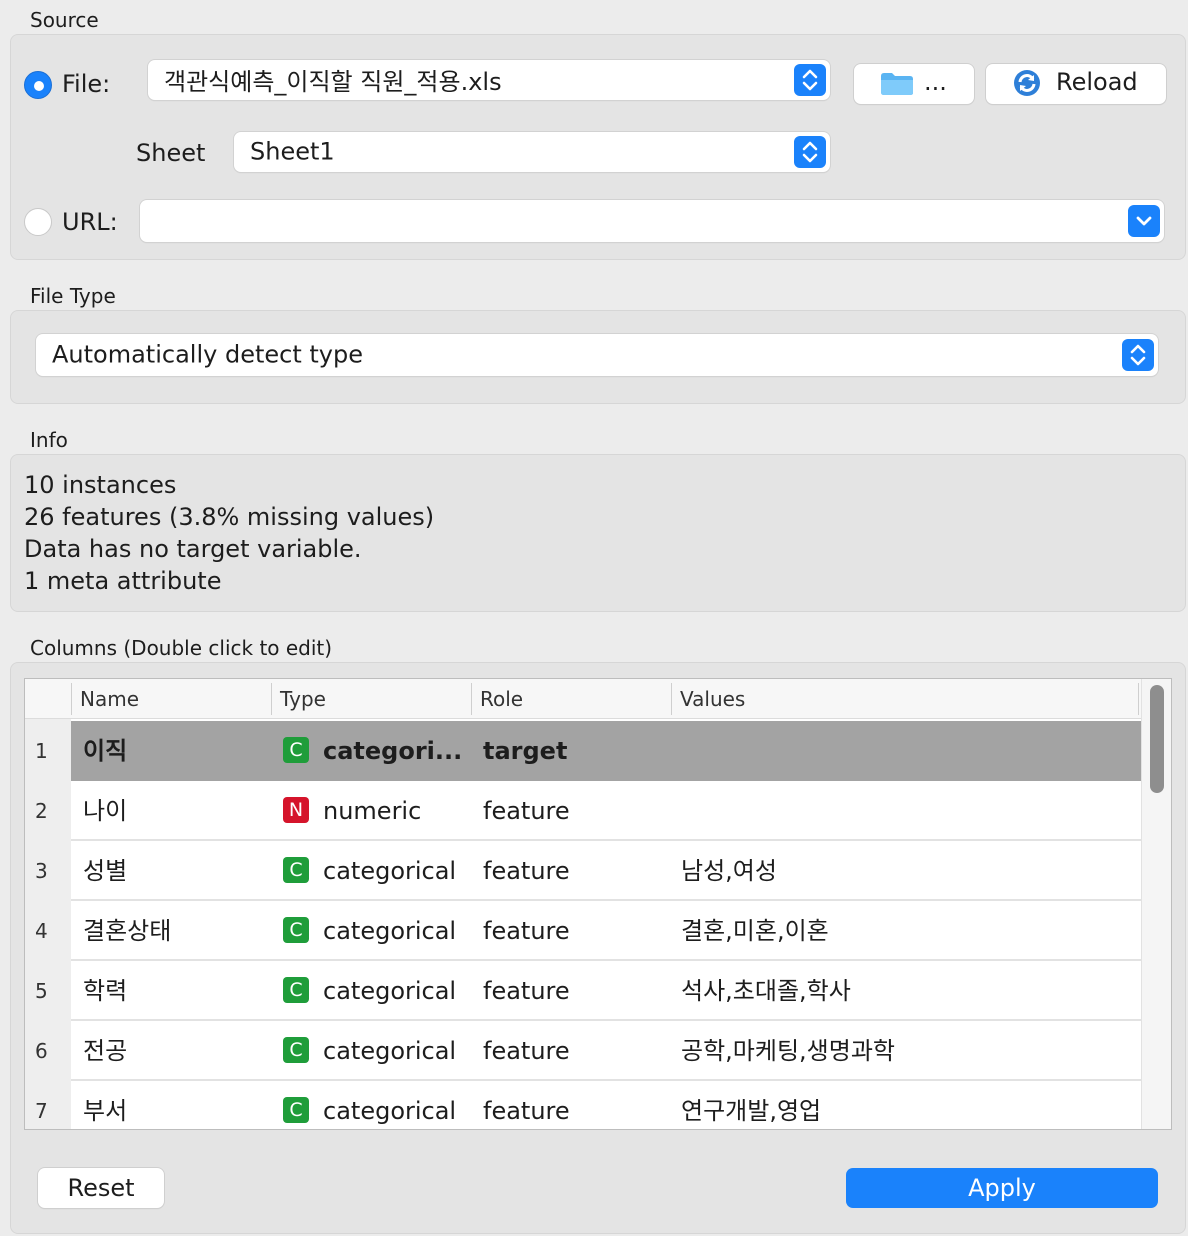 This screenshot has height=1236, width=1188. I want to click on cell-name: 성별, so click(173, 871).